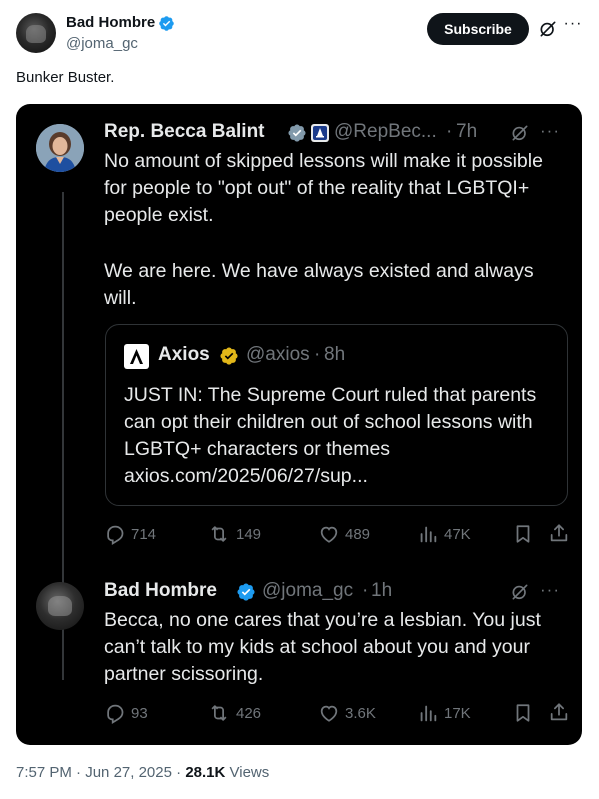 The width and height of the screenshot is (599, 799). What do you see at coordinates (466, 132) in the screenshot?
I see `tweet1-time: 7h` at bounding box center [466, 132].